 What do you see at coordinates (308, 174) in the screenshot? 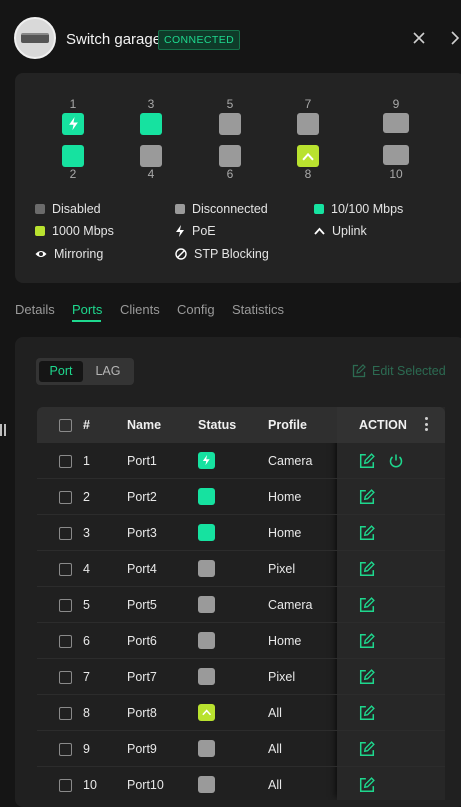
I see `port-number-label: 8` at bounding box center [308, 174].